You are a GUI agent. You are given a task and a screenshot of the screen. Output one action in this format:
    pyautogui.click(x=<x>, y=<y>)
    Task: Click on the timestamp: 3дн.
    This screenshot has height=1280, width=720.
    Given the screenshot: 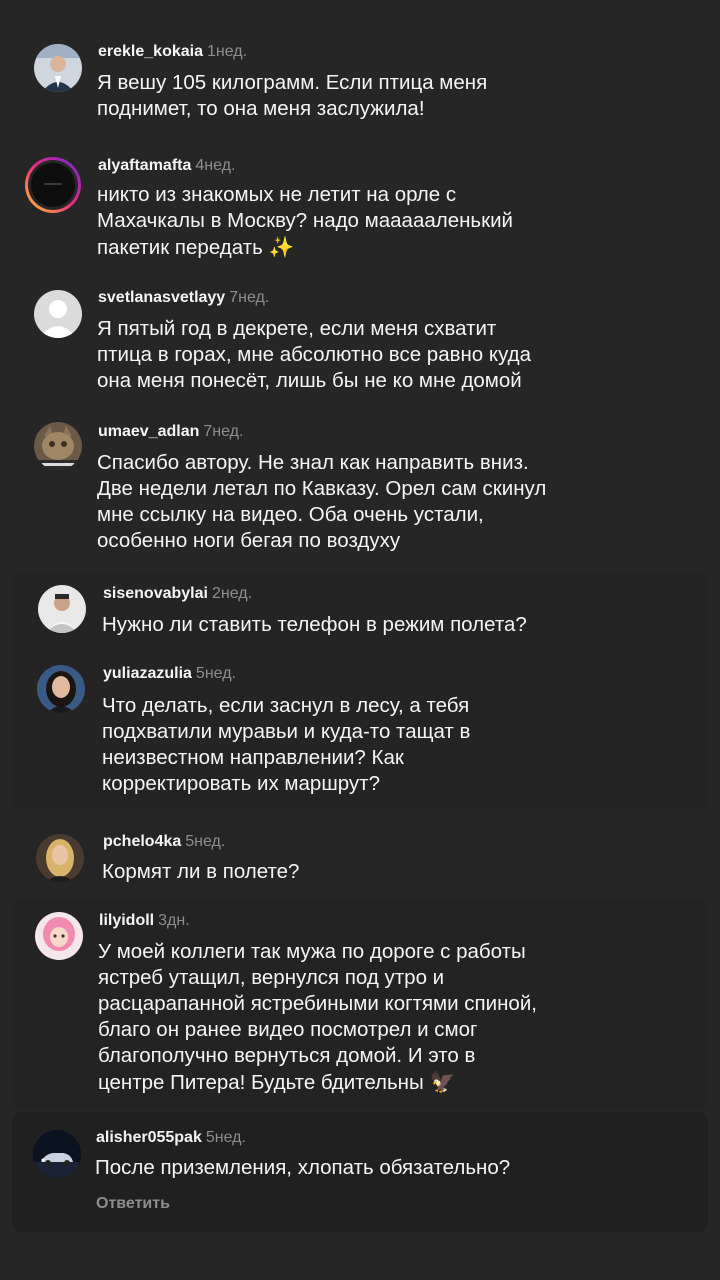 What is the action you would take?
    pyautogui.click(x=174, y=920)
    